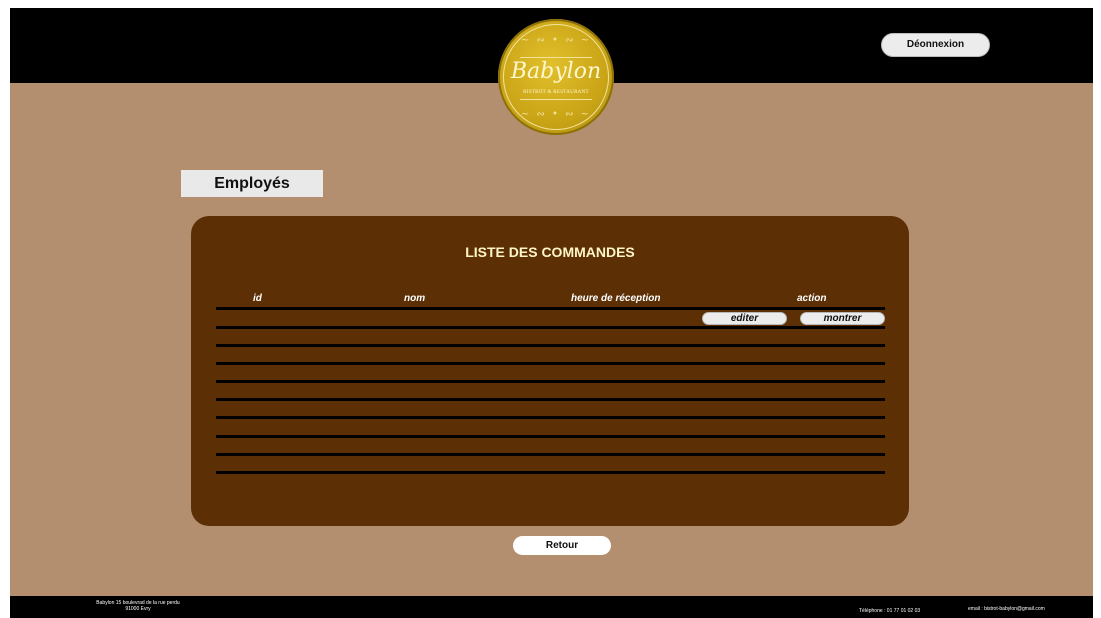 This screenshot has width=1101, height=618. What do you see at coordinates (556, 114) in the screenshot?
I see `logo-ornament-bottom: ~ ∾ • ∾ ~` at bounding box center [556, 114].